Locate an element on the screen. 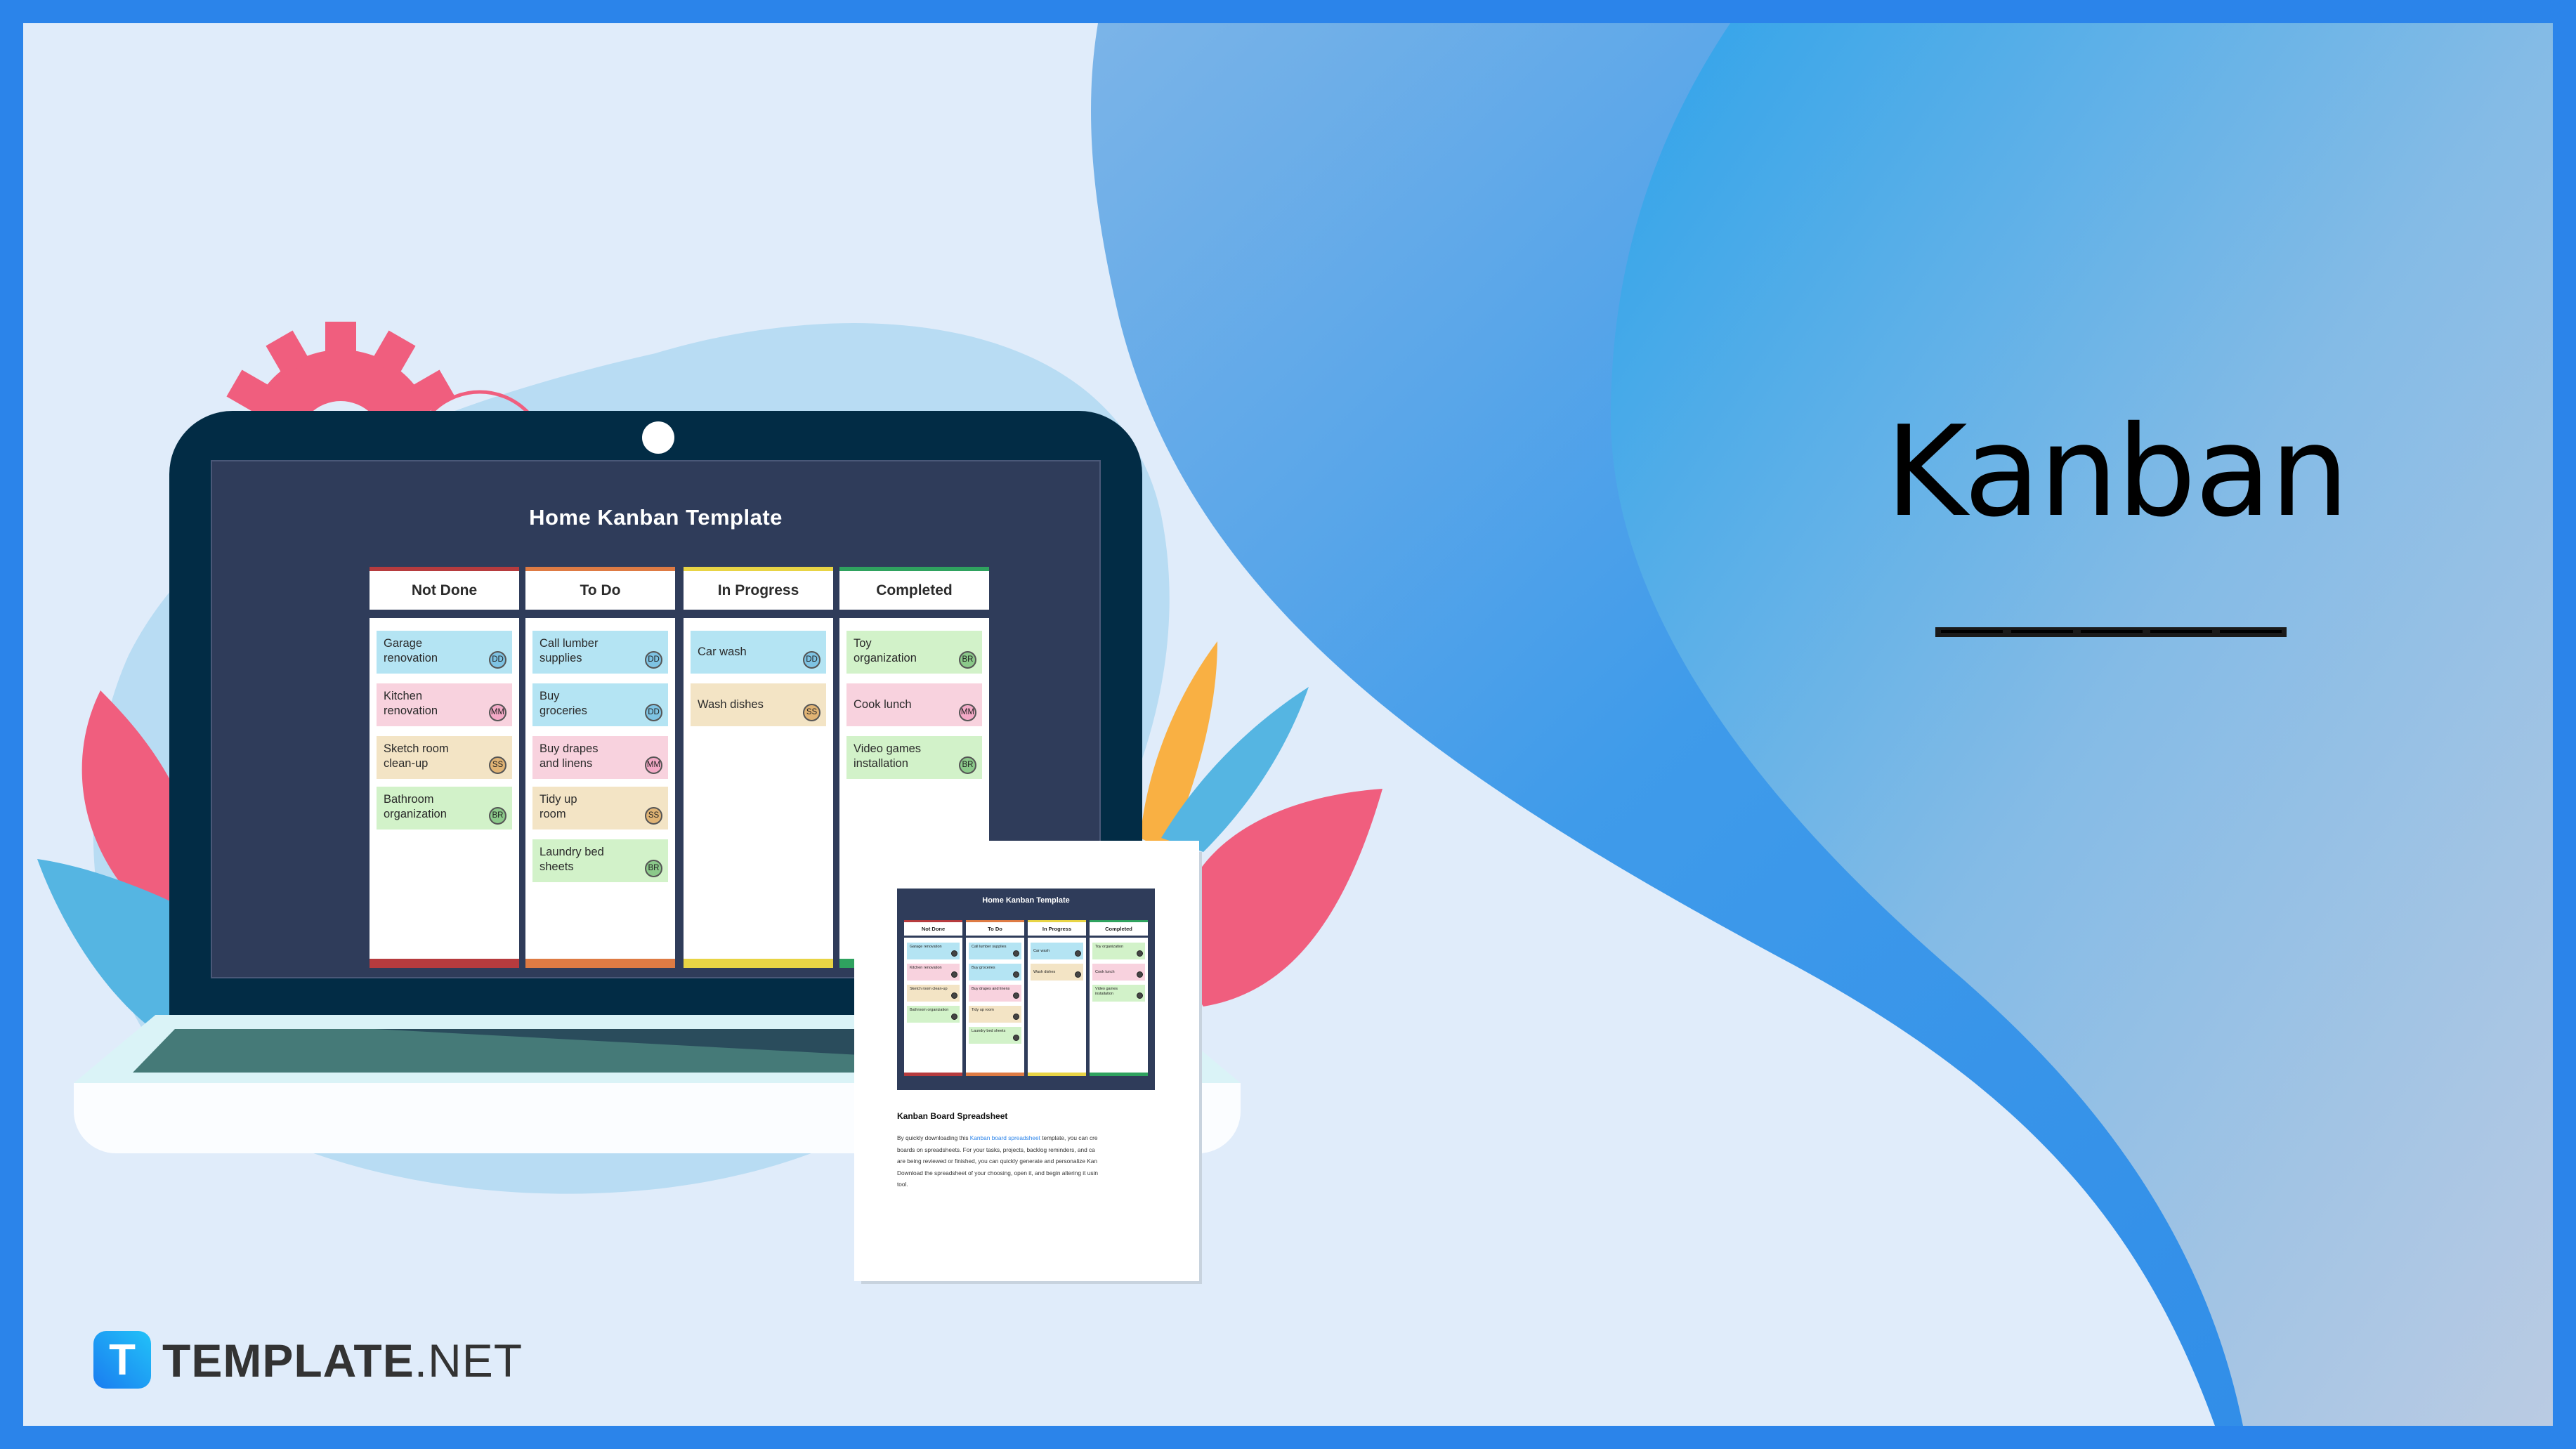  kanban-card: Bathroom organization BR is located at coordinates (445, 808).